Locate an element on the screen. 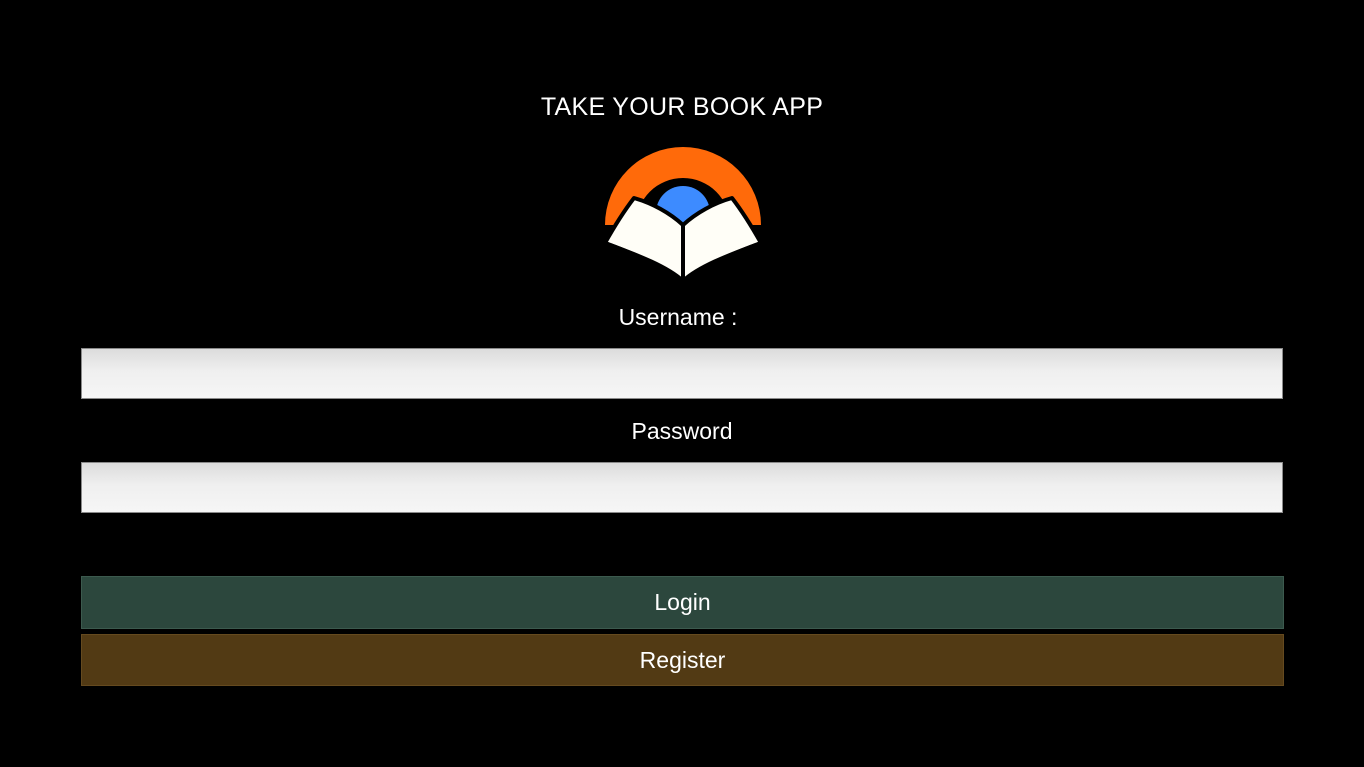  register-button: Register is located at coordinates (682, 660).